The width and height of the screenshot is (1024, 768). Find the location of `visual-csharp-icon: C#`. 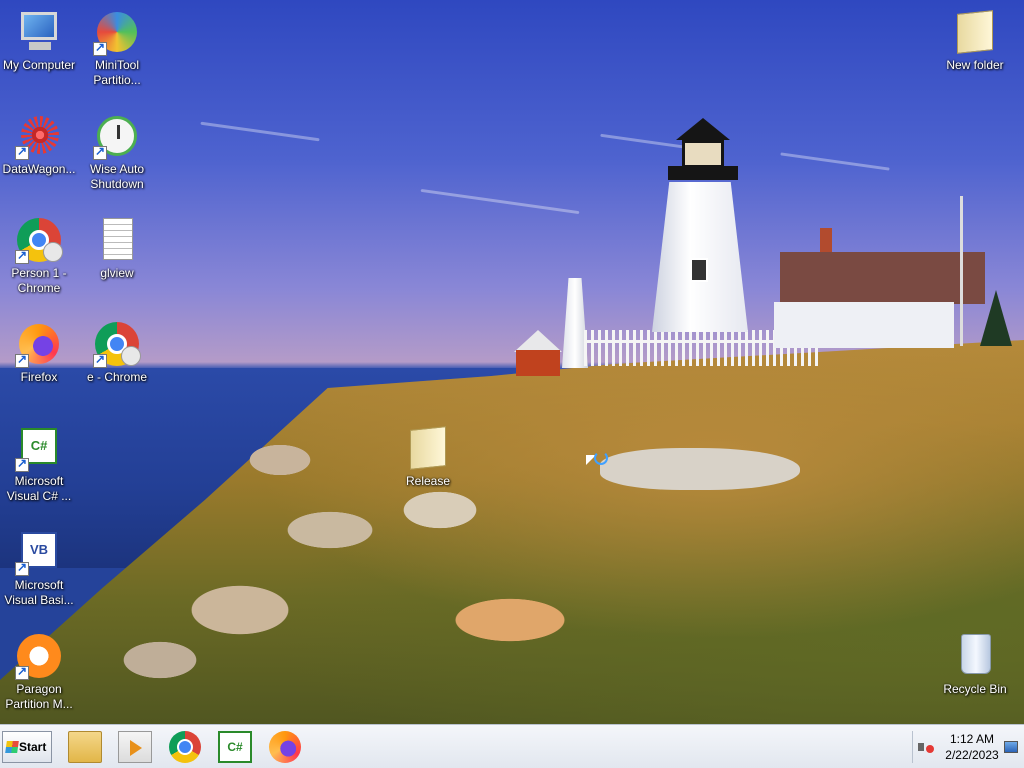

visual-csharp-icon: C# is located at coordinates (39, 448).